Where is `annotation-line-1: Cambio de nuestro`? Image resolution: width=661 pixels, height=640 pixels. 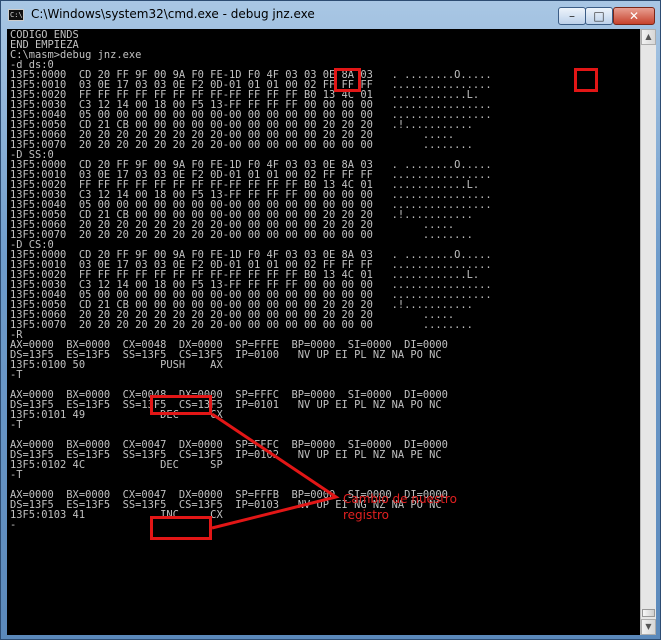
annotation-line-1: Cambio de nuestro is located at coordinates (400, 499).